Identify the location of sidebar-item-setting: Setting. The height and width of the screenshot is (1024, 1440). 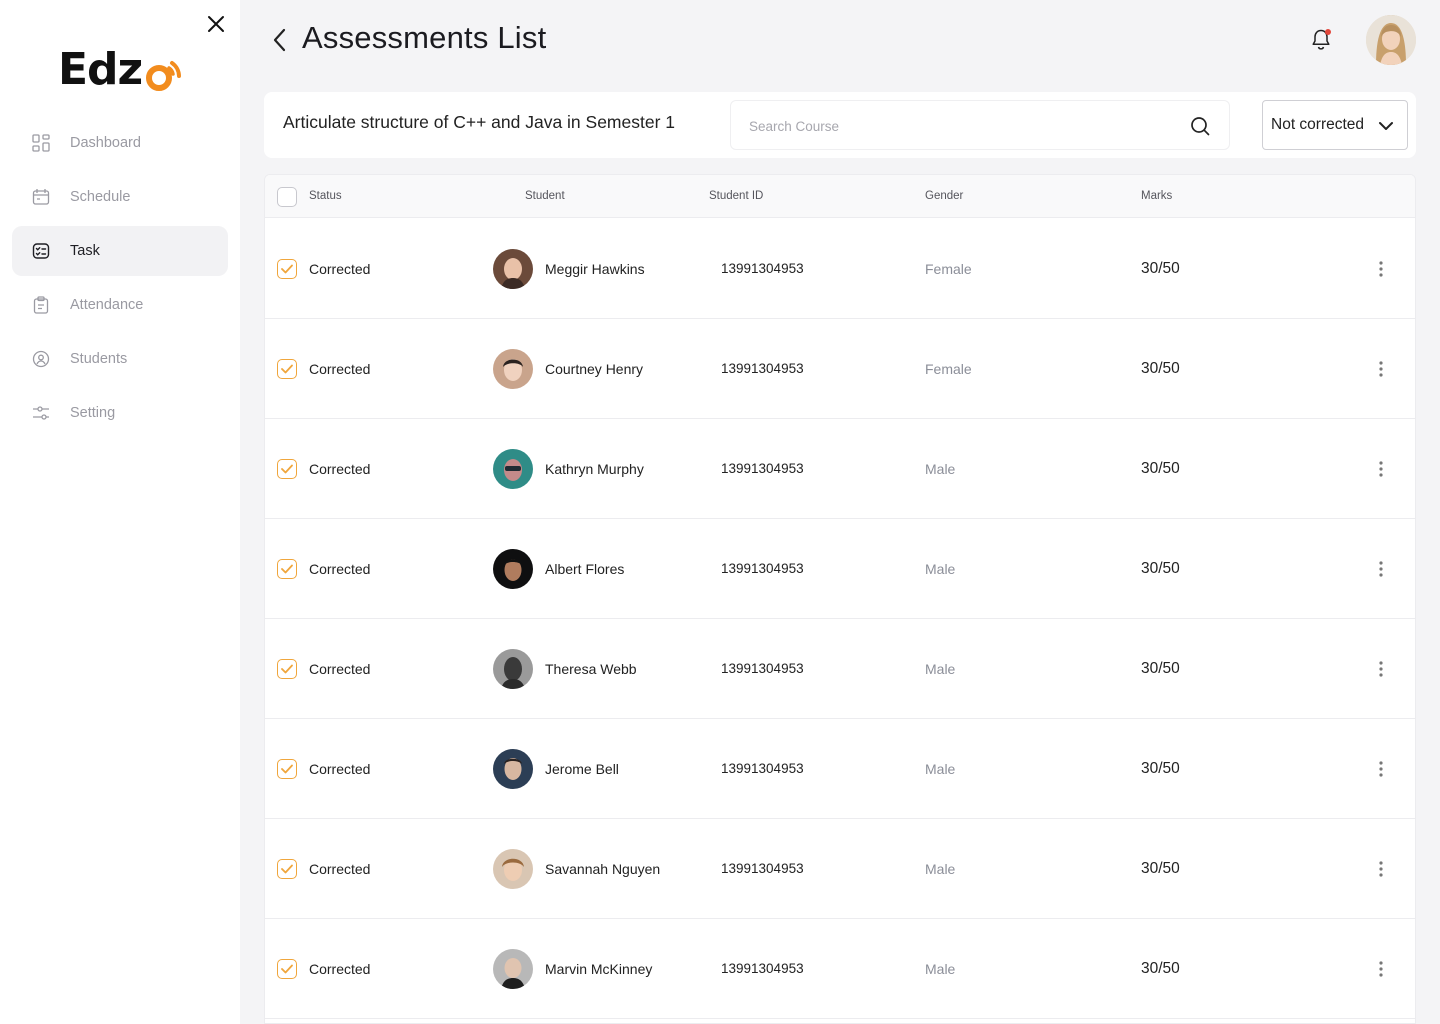
(120, 413).